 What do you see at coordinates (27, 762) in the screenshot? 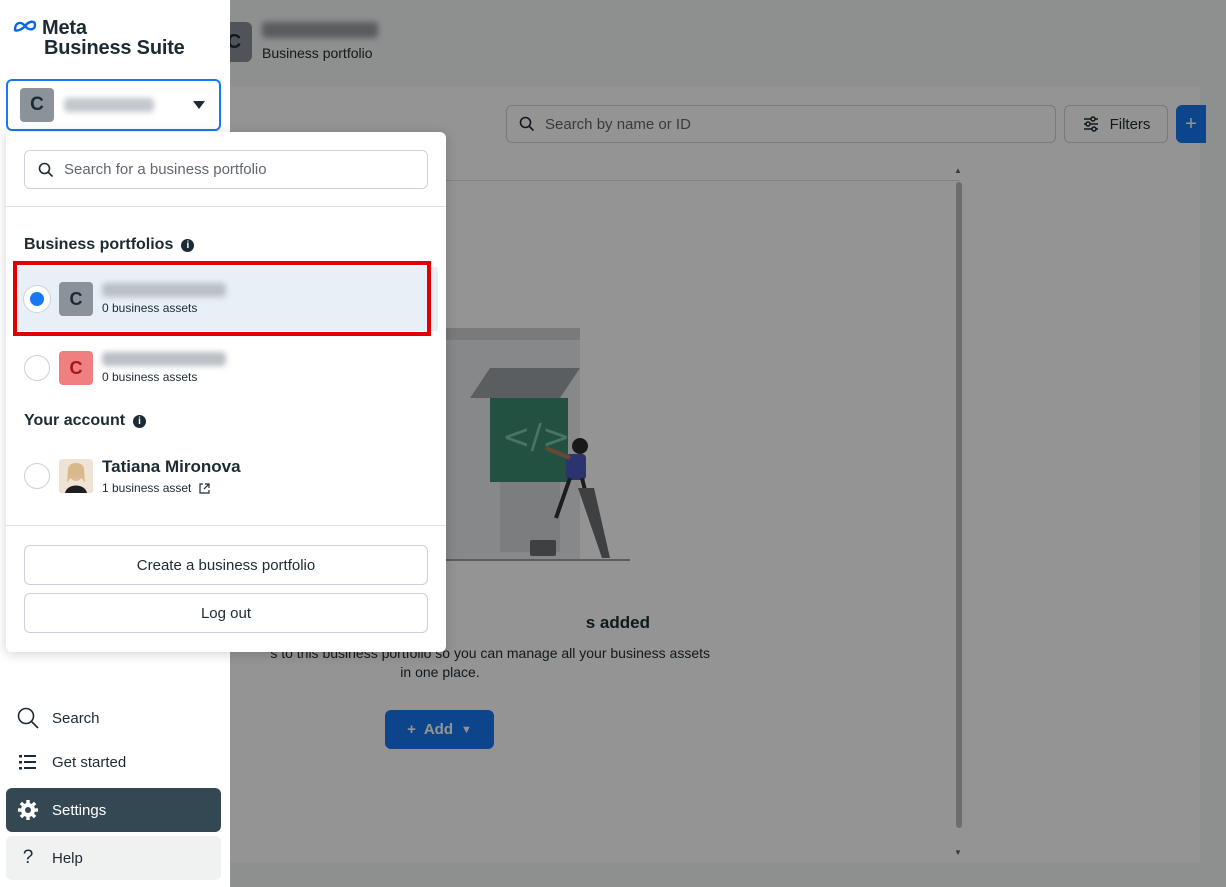
I see `list-icon` at bounding box center [27, 762].